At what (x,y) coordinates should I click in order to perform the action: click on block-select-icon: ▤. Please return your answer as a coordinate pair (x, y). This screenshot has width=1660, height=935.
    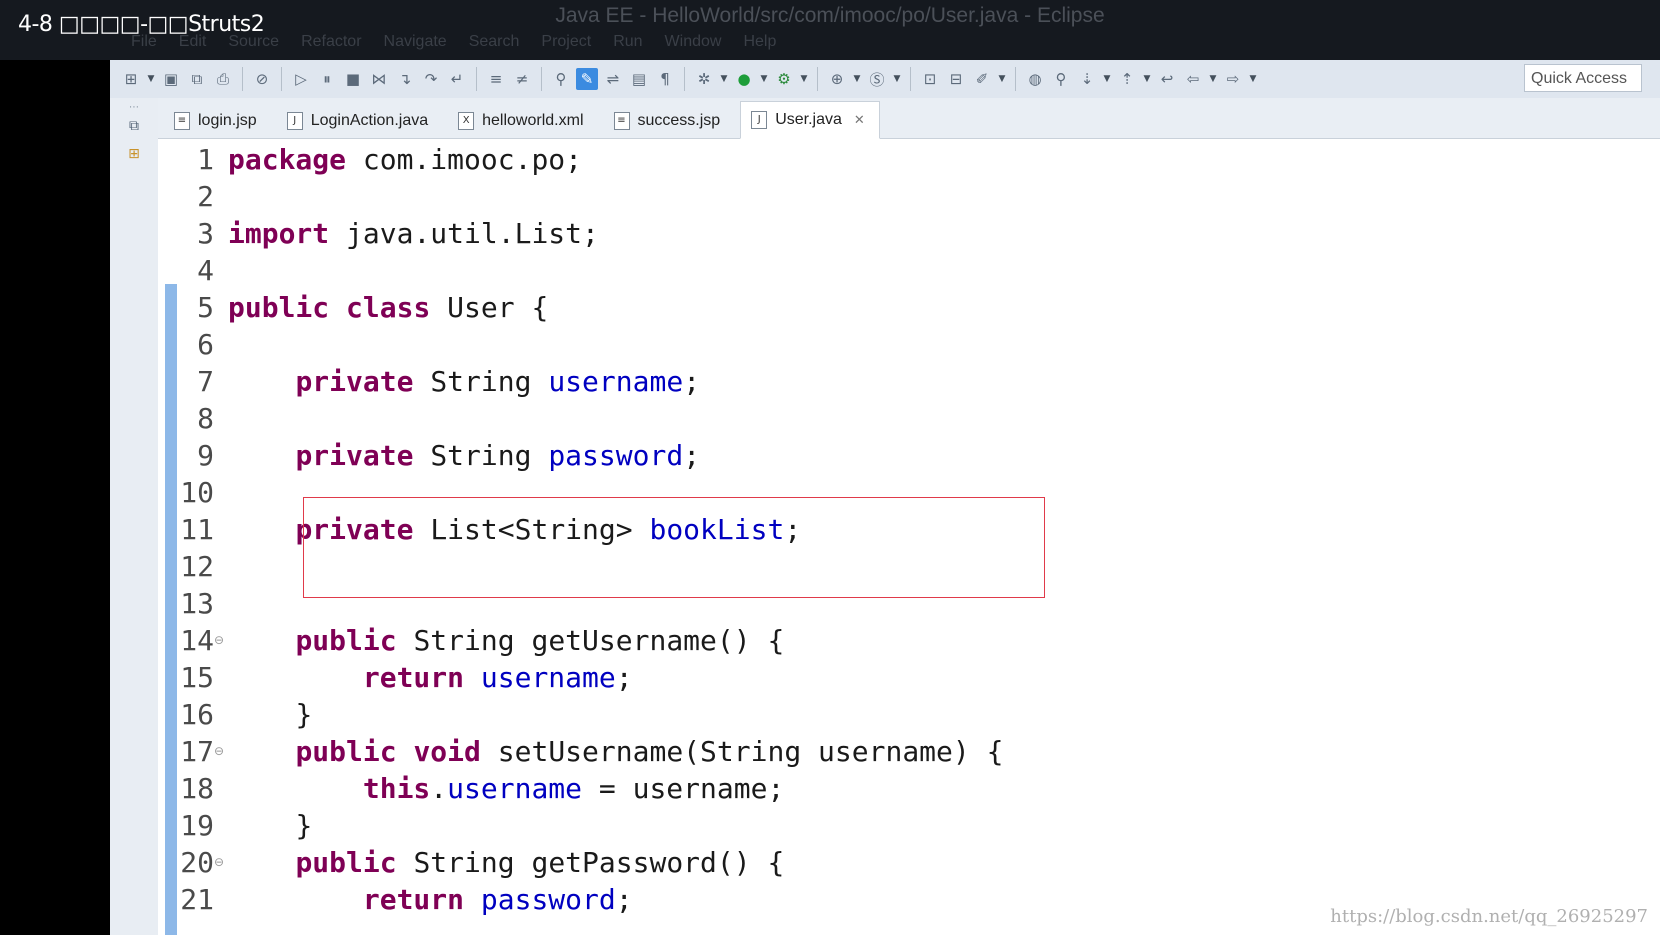
    Looking at the image, I should click on (639, 79).